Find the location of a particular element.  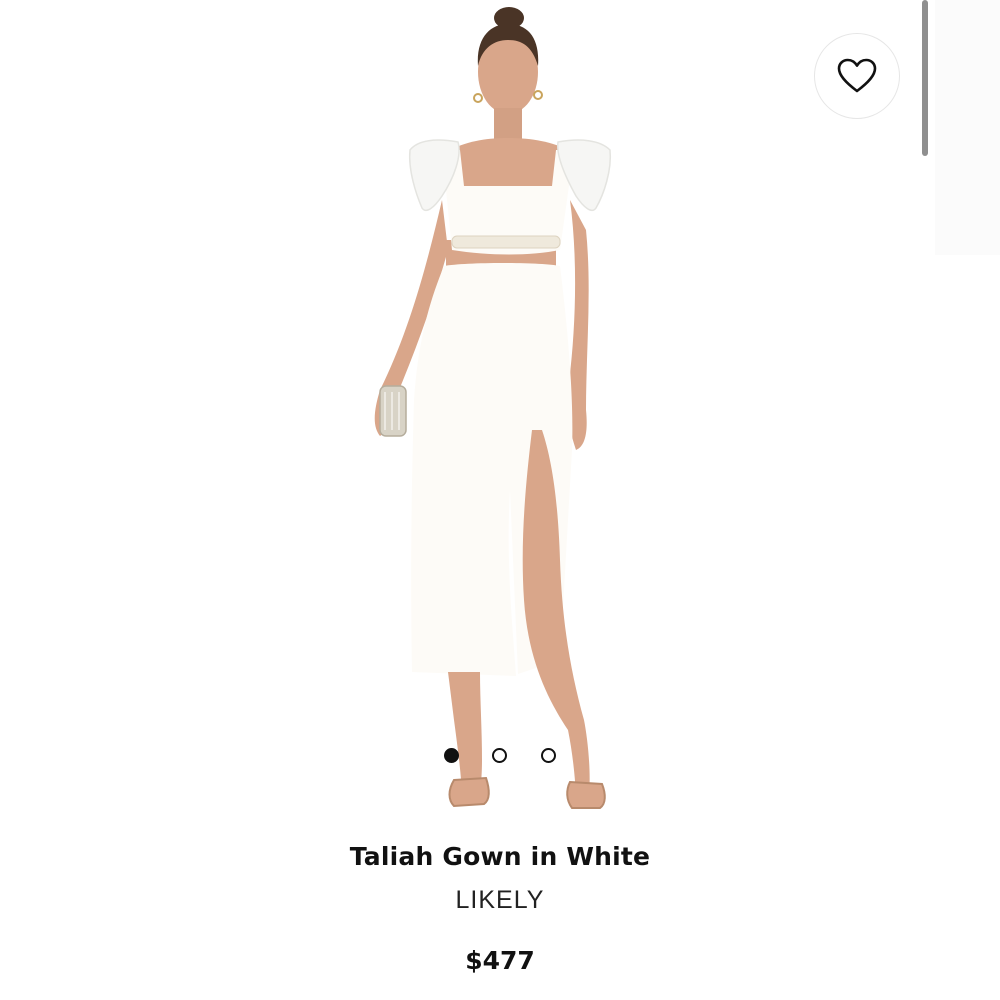

earring-left is located at coordinates (478, 98).